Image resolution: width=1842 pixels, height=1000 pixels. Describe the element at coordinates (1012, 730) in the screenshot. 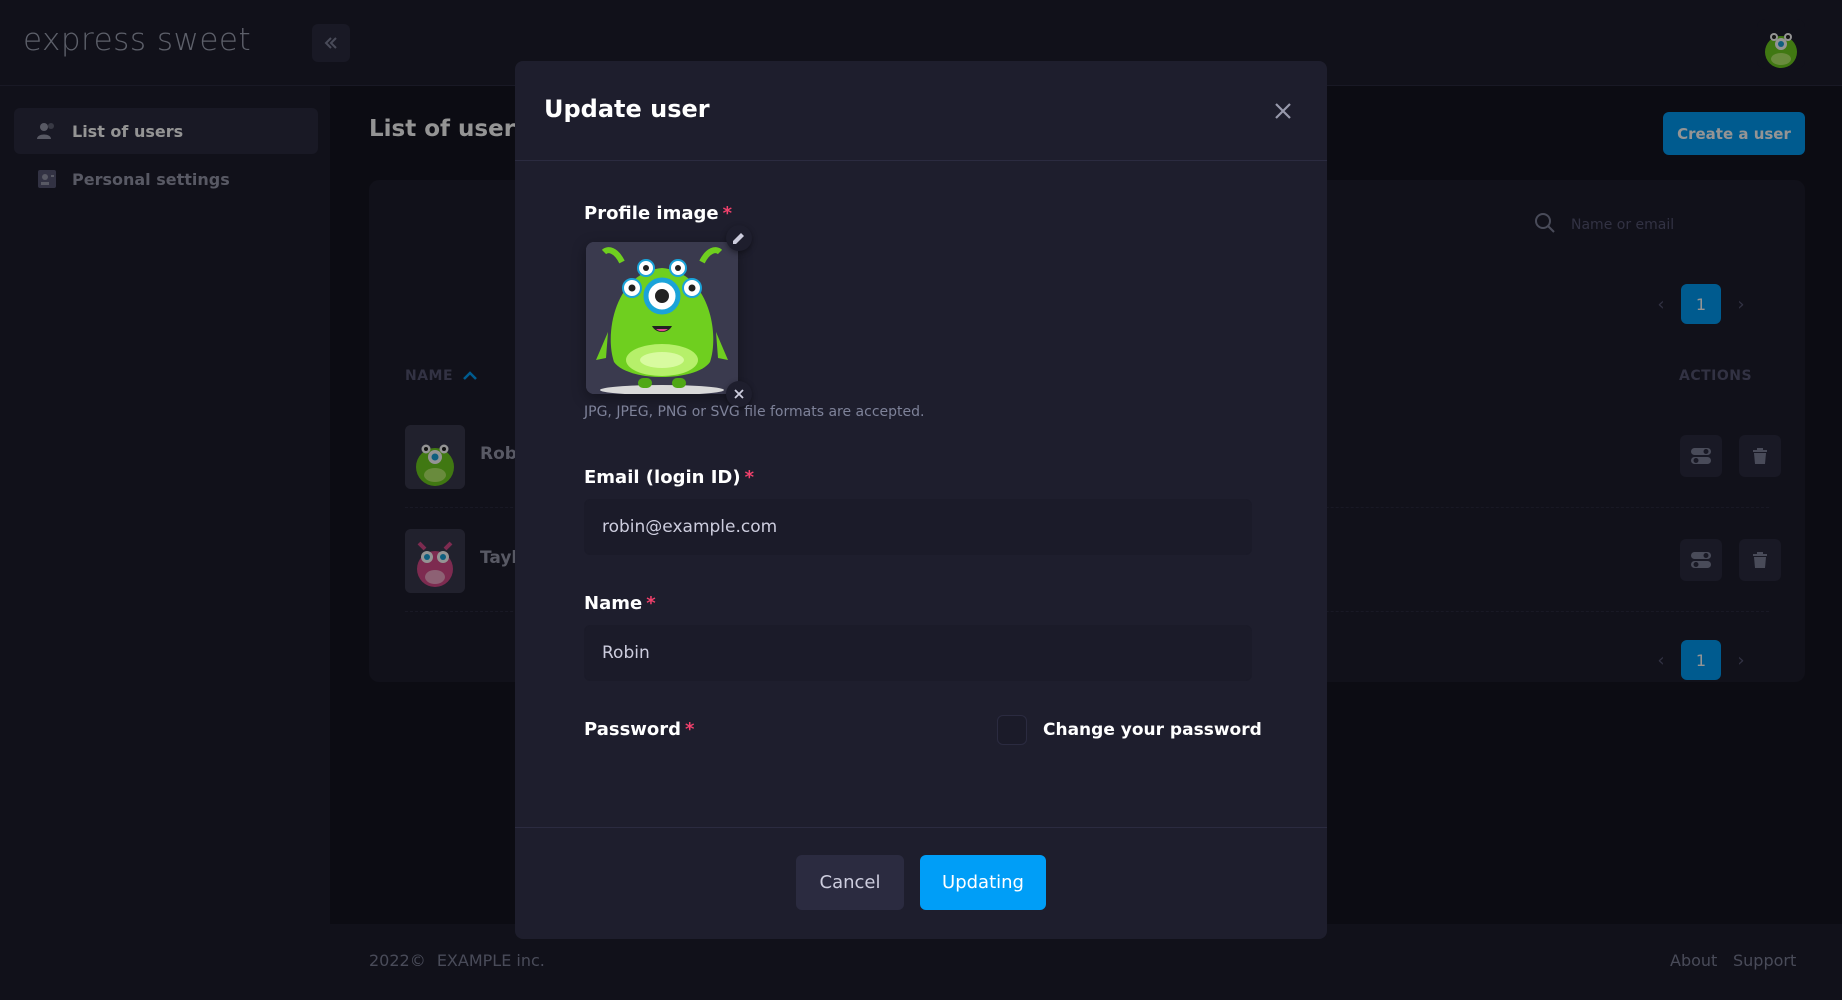

I see `change-password-checkbox` at that location.